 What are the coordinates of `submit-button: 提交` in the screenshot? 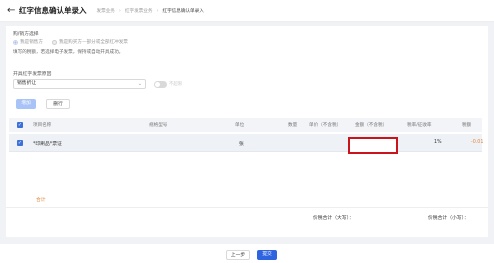 It's located at (267, 255).